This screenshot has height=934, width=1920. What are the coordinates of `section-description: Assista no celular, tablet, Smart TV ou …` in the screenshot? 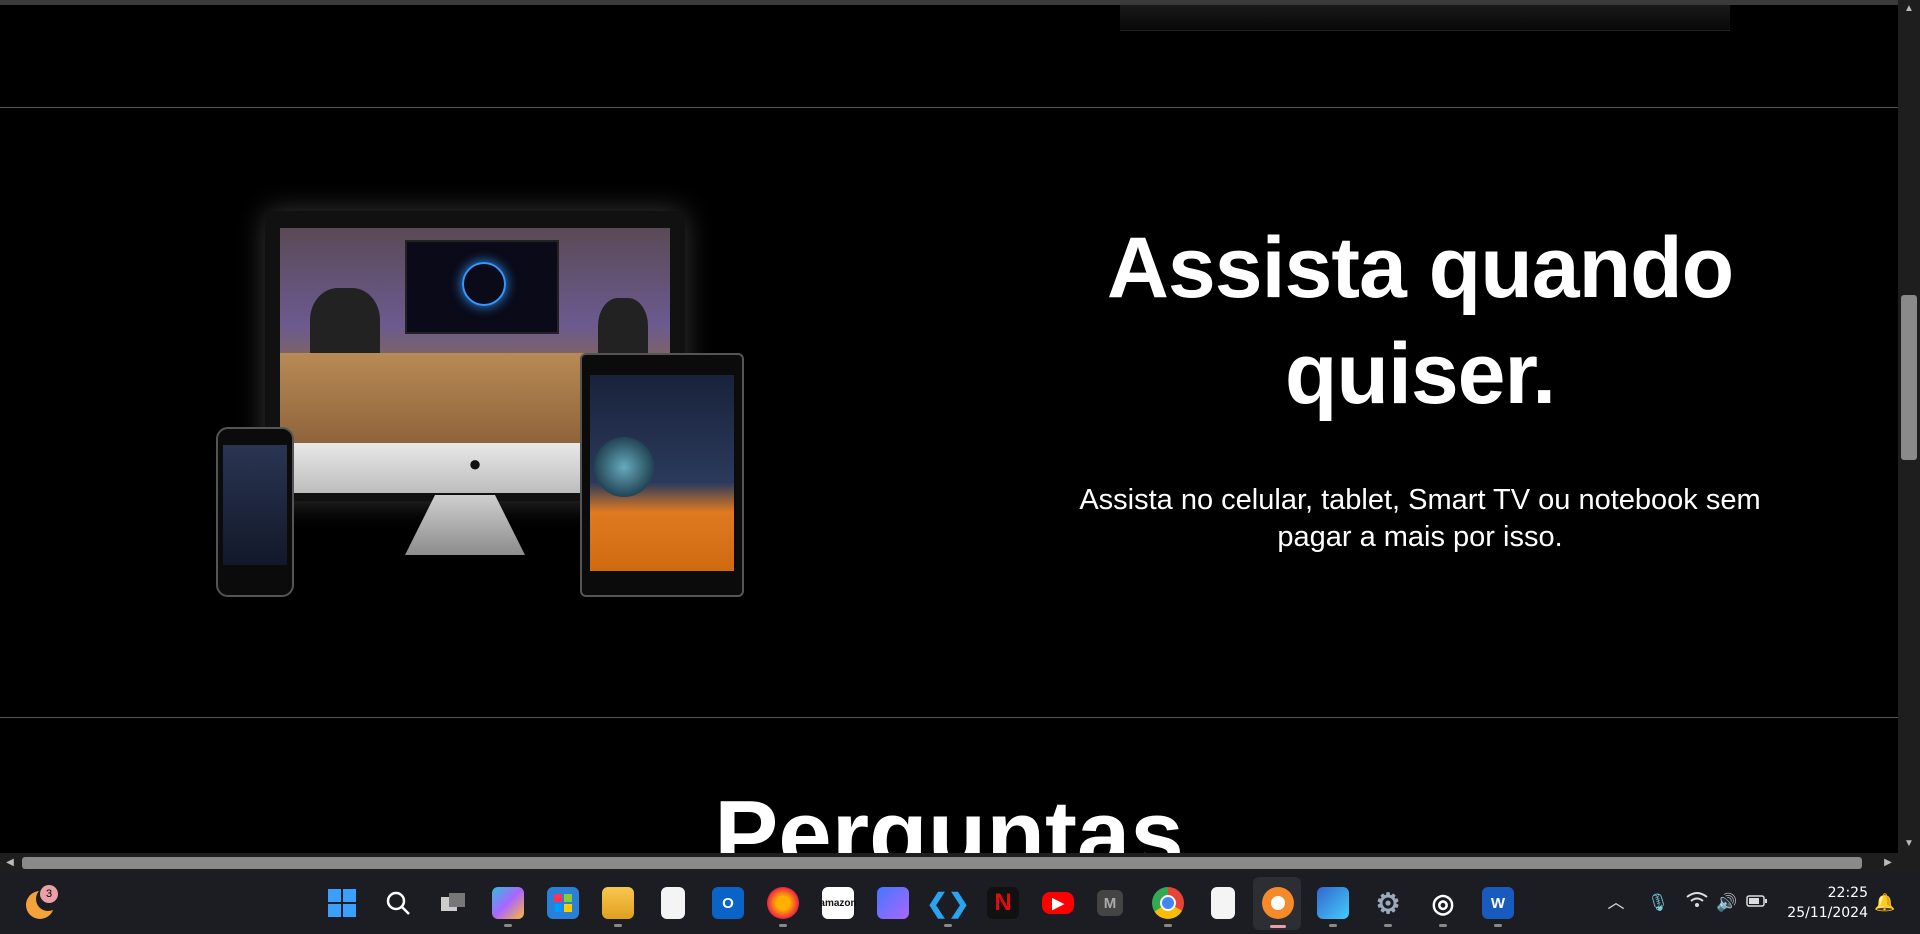 It's located at (1420, 518).